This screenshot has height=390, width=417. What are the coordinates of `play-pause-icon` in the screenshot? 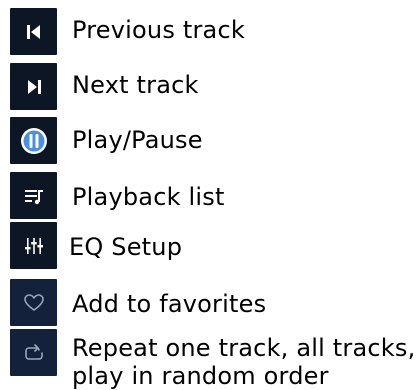 It's located at (34, 141).